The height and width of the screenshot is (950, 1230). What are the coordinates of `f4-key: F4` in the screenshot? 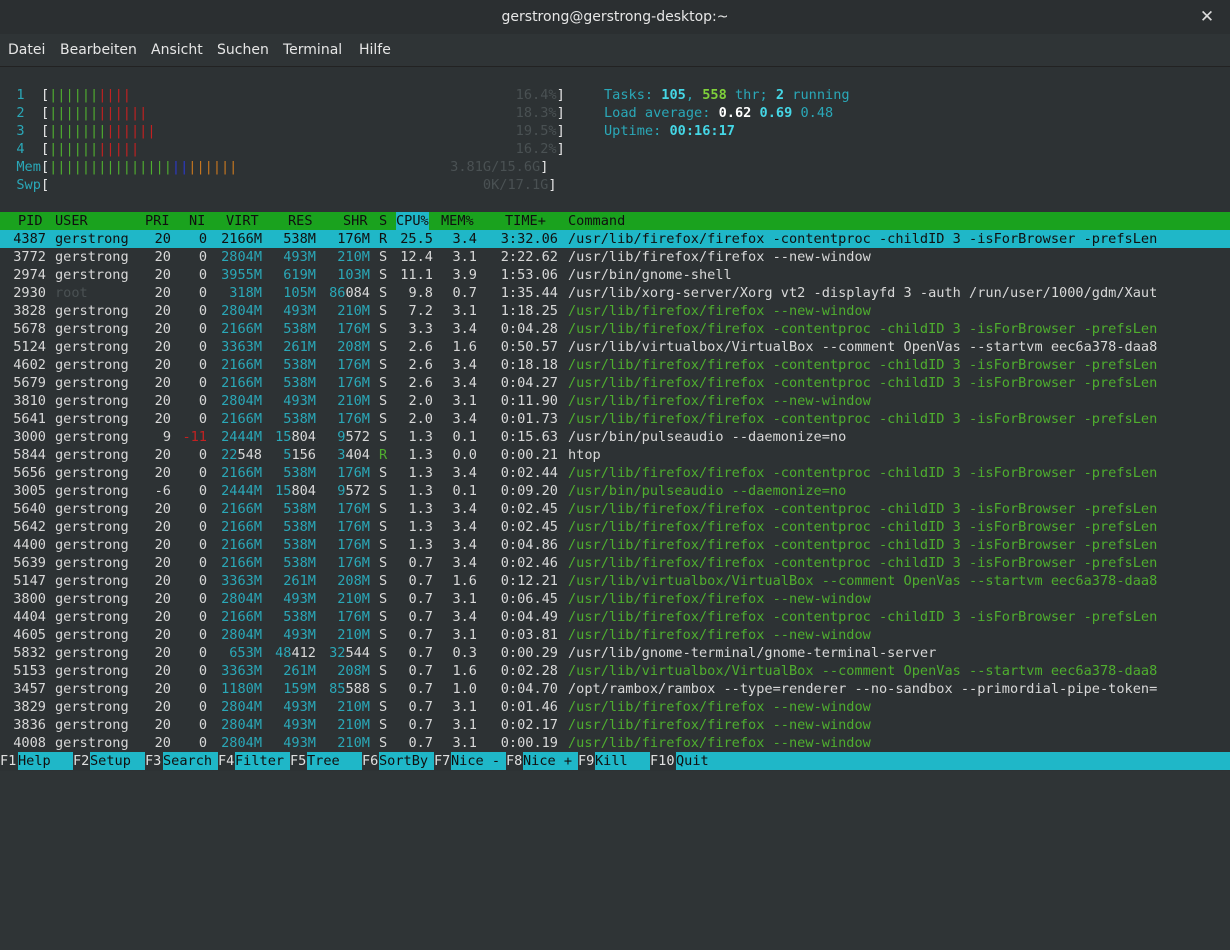 It's located at (226, 761).